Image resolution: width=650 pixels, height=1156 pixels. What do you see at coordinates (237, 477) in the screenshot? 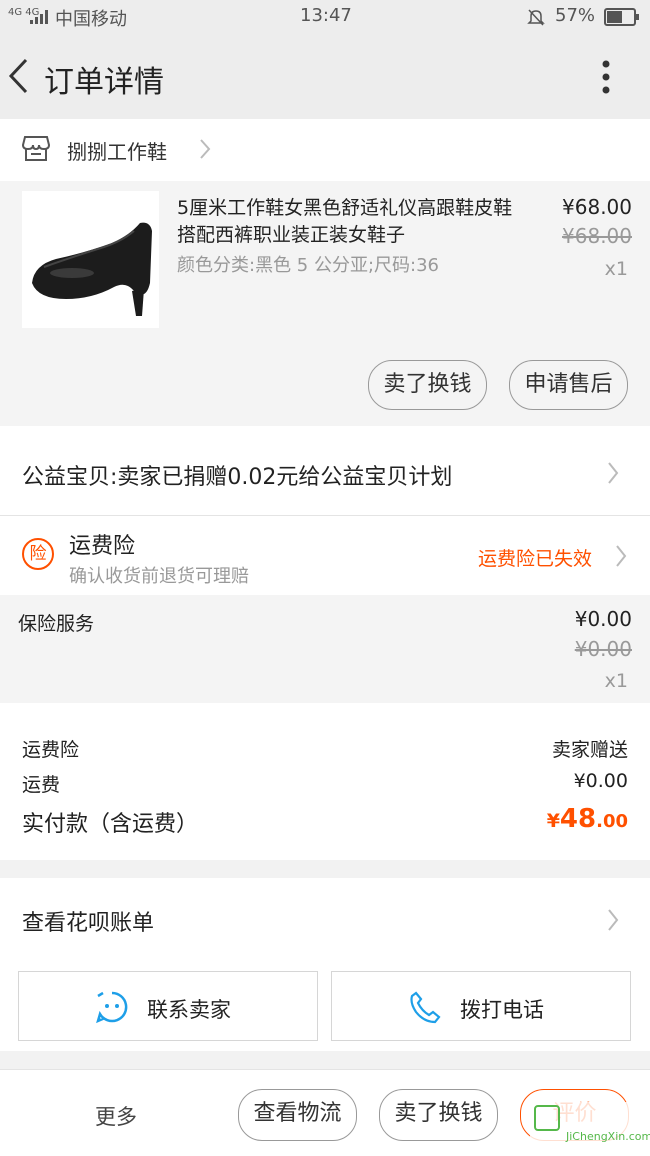
I see `charity-text: 公益宝贝:卖家已捐赠0.02元给公益宝贝计划` at bounding box center [237, 477].